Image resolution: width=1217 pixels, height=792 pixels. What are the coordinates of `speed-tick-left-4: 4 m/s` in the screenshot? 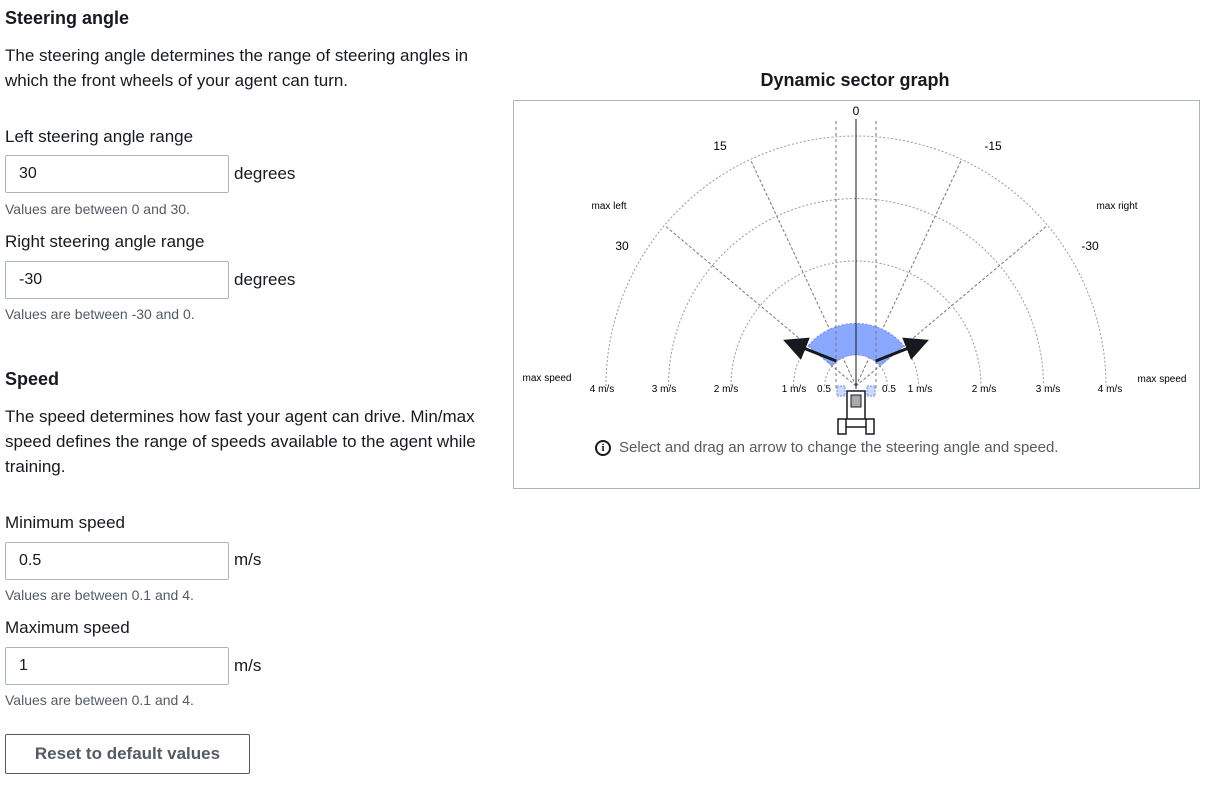 It's located at (602, 389).